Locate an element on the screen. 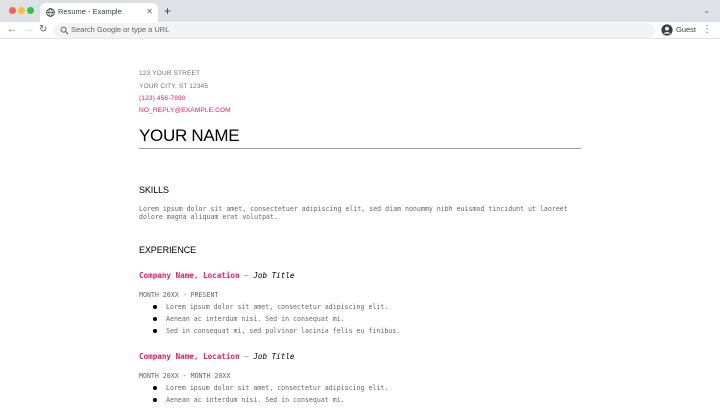  tab-search-chevron-icon: ⌄ is located at coordinates (706, 10).